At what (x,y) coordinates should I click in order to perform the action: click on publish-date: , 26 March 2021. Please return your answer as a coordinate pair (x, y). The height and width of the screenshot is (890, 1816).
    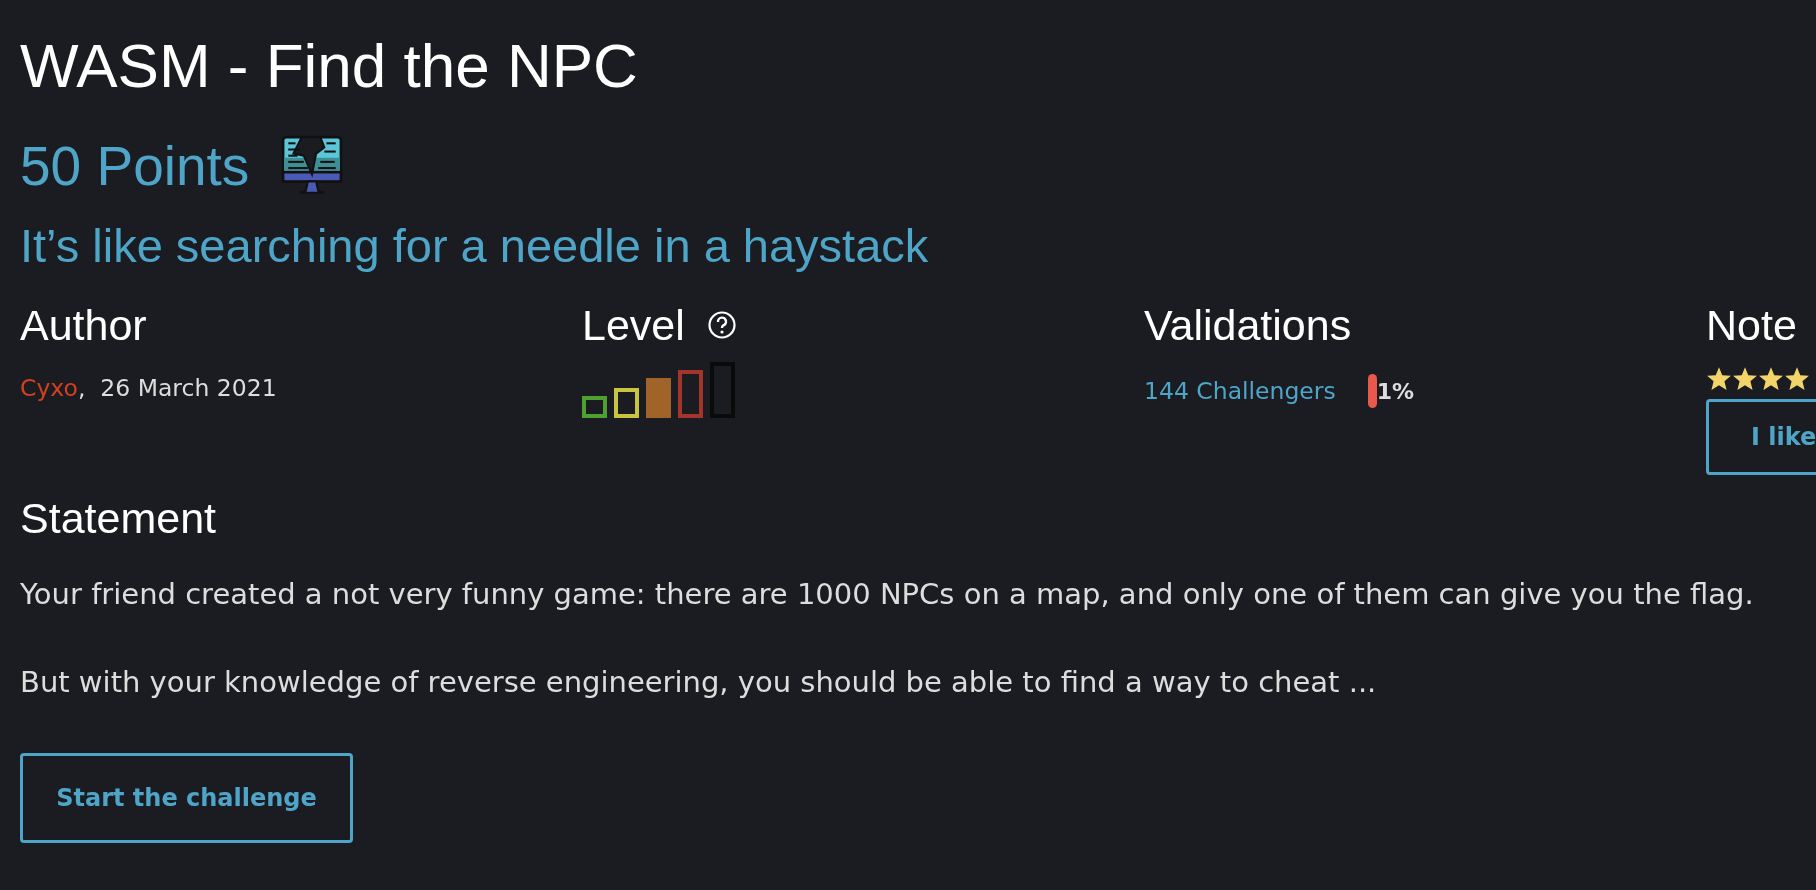
    Looking at the image, I should click on (177, 388).